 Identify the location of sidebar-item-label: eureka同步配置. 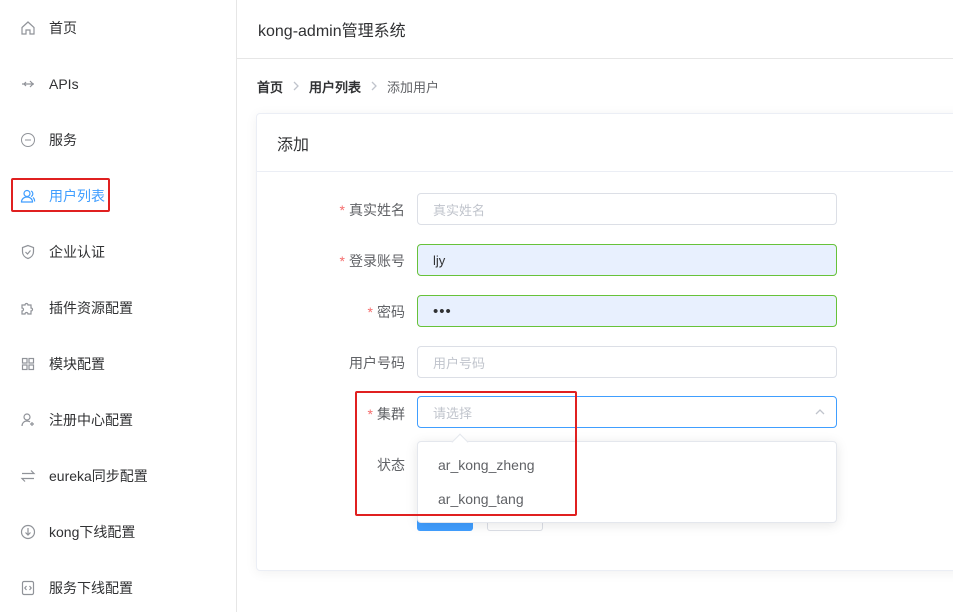
(98, 476).